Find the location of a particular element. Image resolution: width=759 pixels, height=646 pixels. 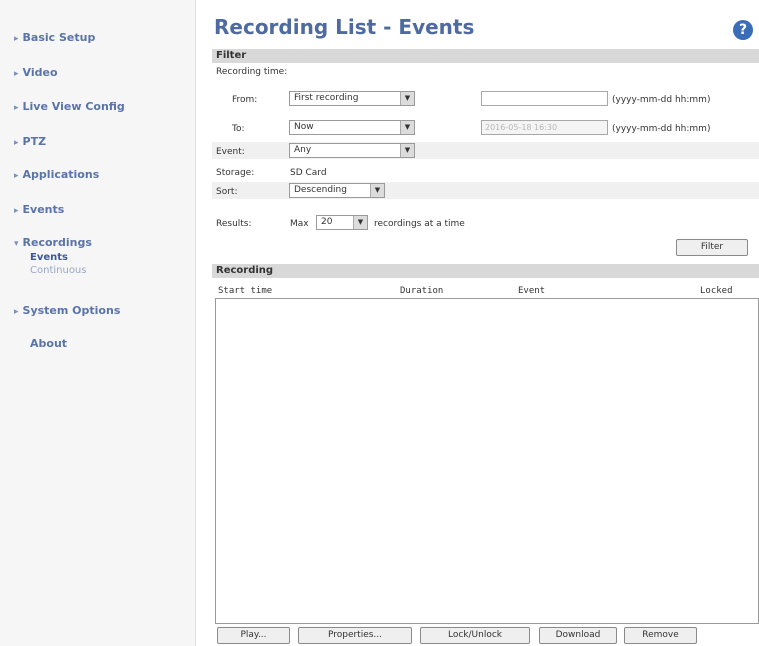

sort-select-value: Descending is located at coordinates (320, 190).